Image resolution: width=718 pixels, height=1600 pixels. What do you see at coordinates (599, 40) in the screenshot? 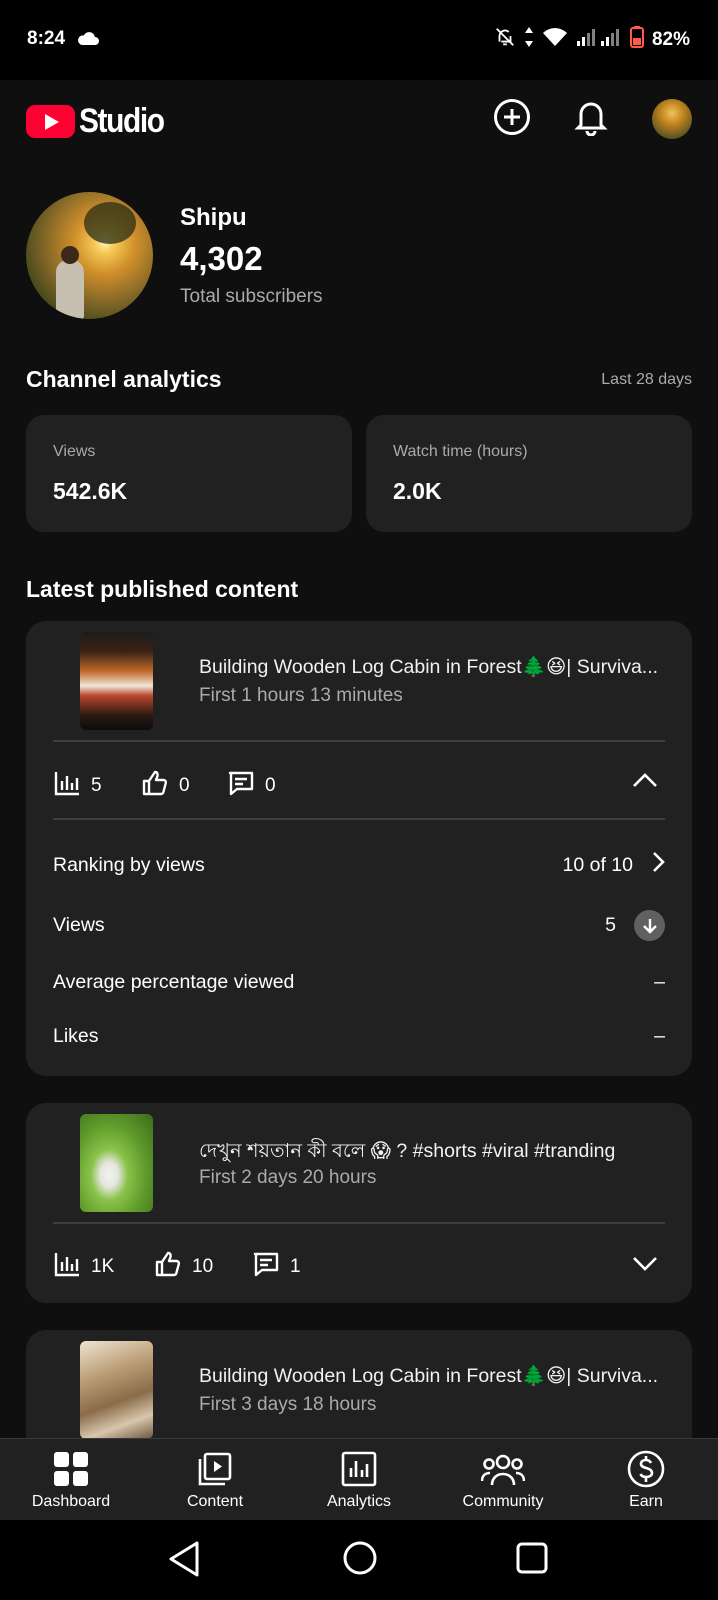
I see `signal-icon` at bounding box center [599, 40].